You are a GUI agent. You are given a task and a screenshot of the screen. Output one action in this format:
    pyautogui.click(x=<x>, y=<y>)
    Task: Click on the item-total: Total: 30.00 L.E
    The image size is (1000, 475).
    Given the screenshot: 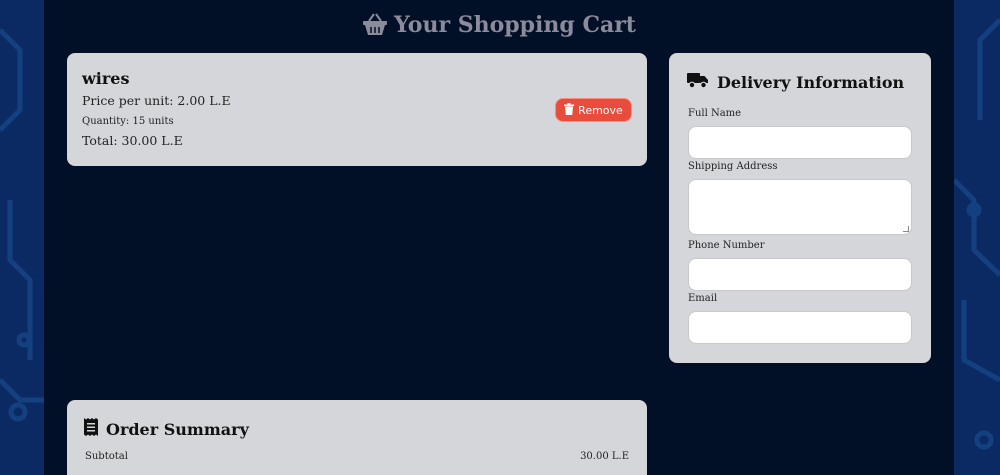 What is the action you would take?
    pyautogui.click(x=132, y=140)
    